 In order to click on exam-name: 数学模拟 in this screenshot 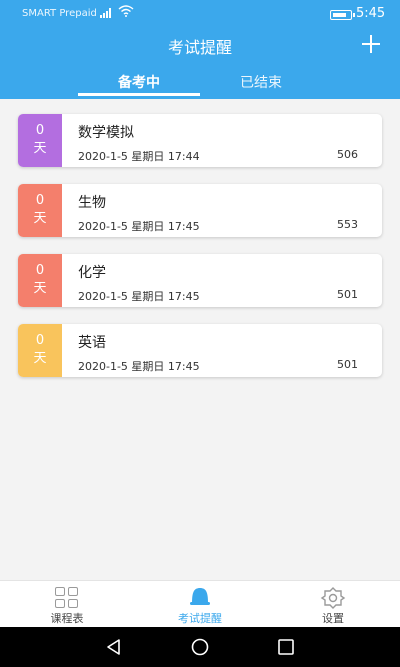, I will do `click(106, 133)`.